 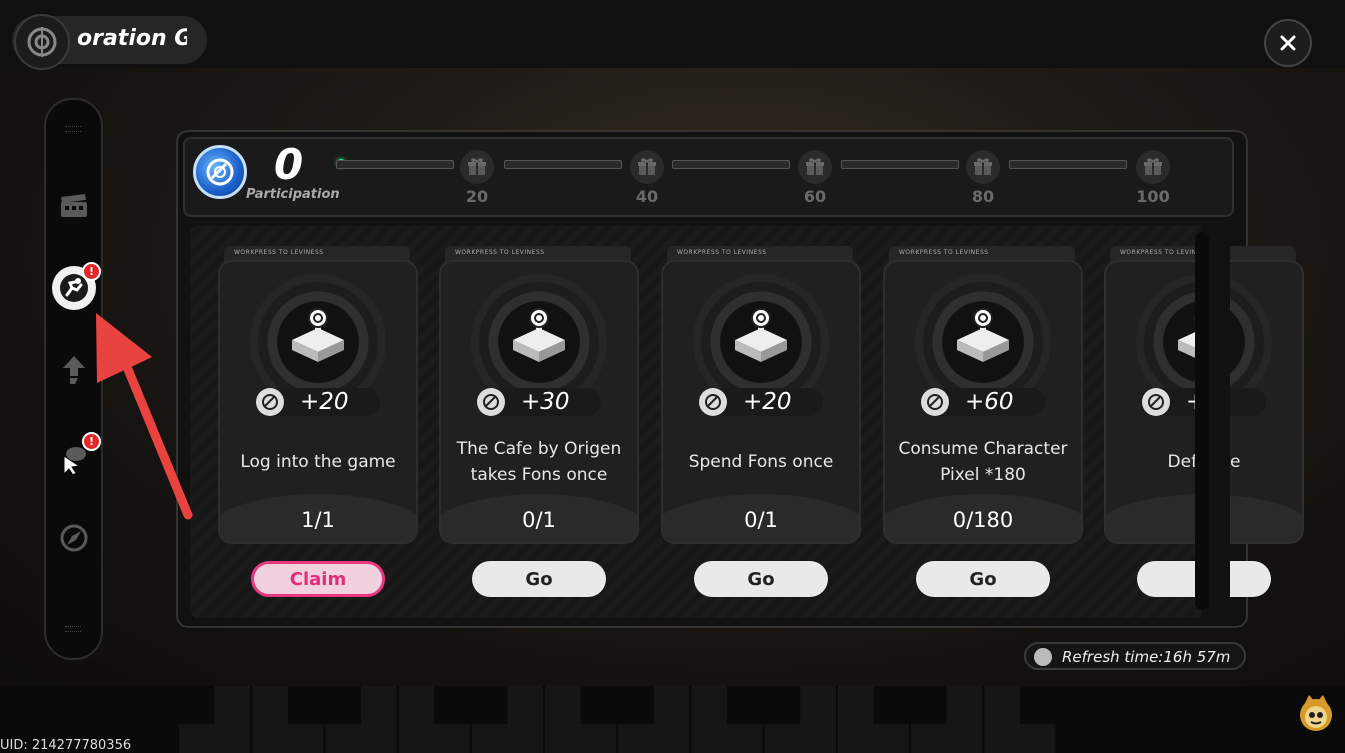 I want to click on sidebar-item-compass, so click(x=74, y=538).